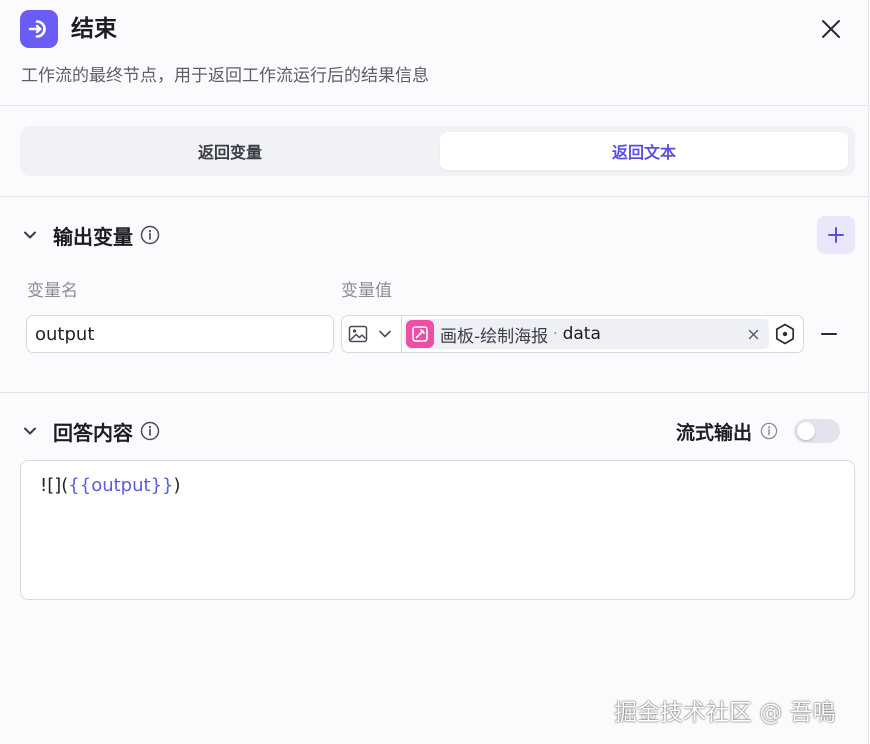 This screenshot has height=744, width=870. What do you see at coordinates (52, 291) in the screenshot?
I see `column-label-name: 变量名` at bounding box center [52, 291].